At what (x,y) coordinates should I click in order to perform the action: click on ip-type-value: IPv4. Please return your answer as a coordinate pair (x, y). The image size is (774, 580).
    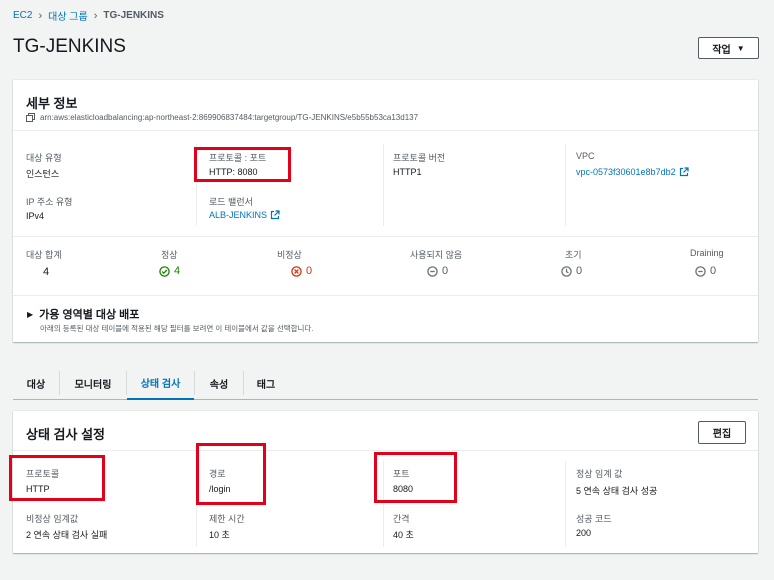
    Looking at the image, I should click on (35, 216).